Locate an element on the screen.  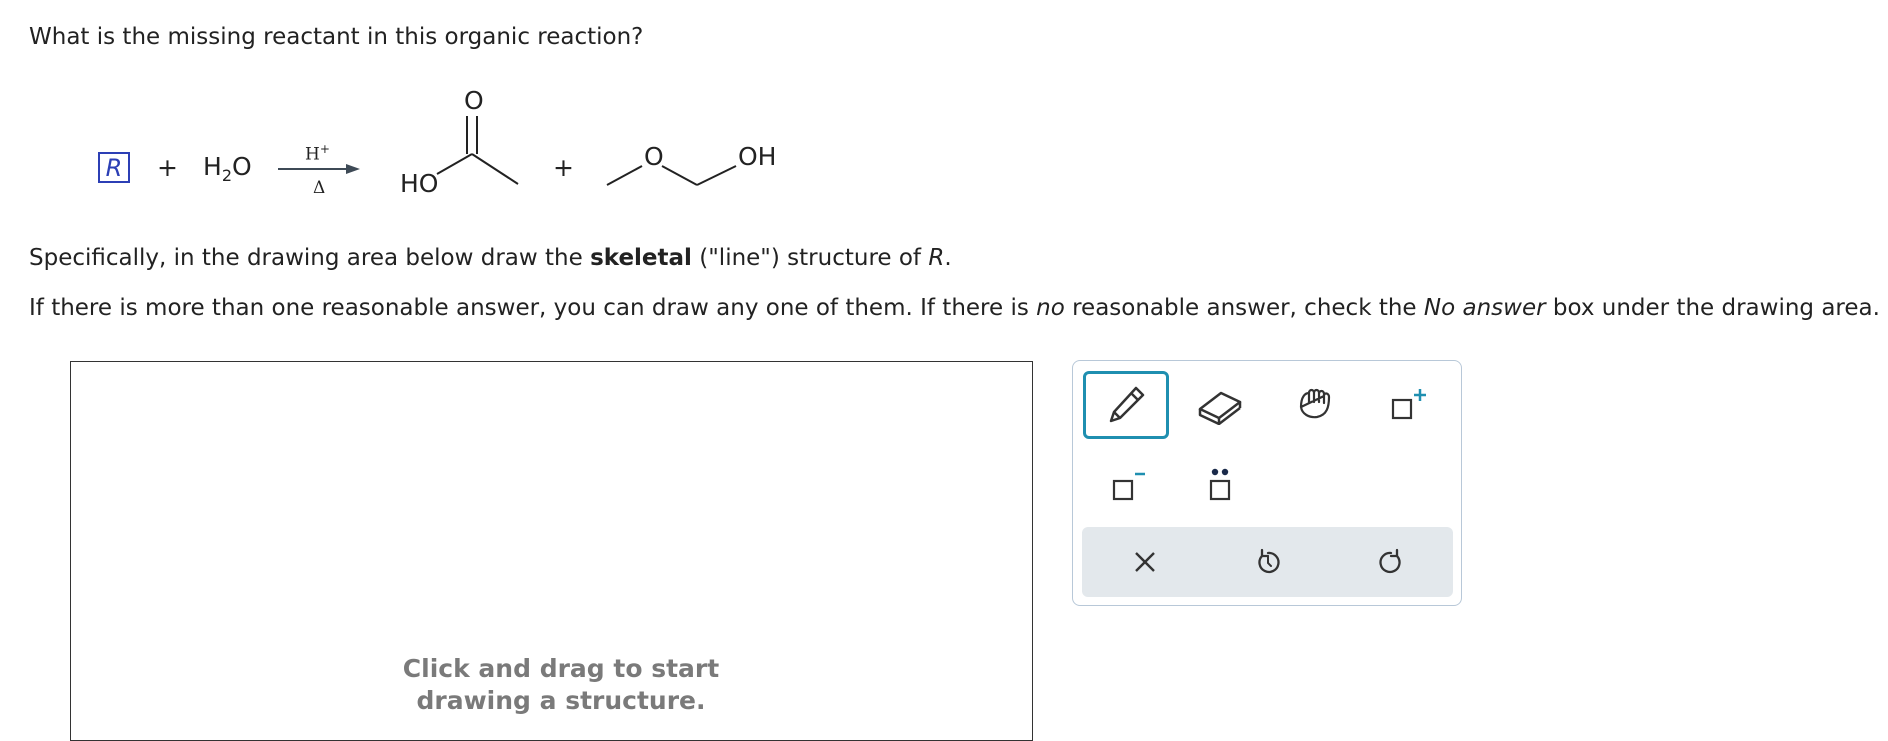
clear-button is located at coordinates (1145, 562).